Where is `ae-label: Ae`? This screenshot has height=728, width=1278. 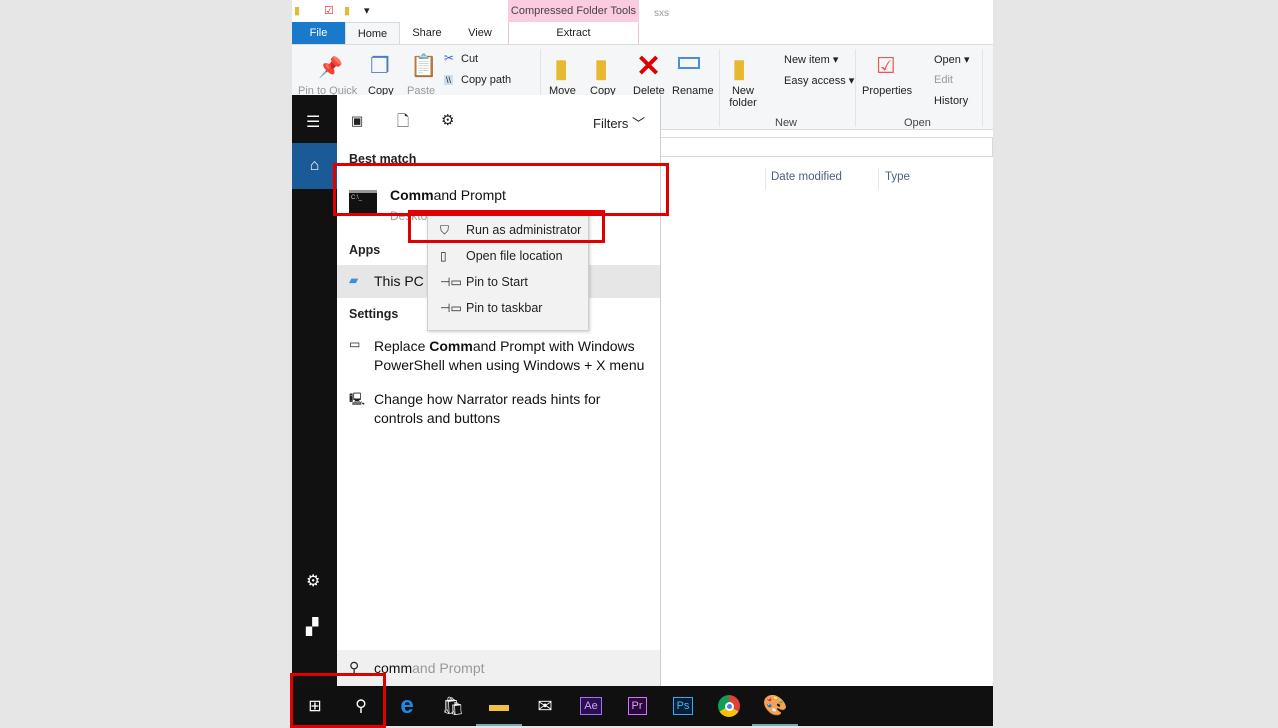 ae-label: Ae is located at coordinates (591, 706).